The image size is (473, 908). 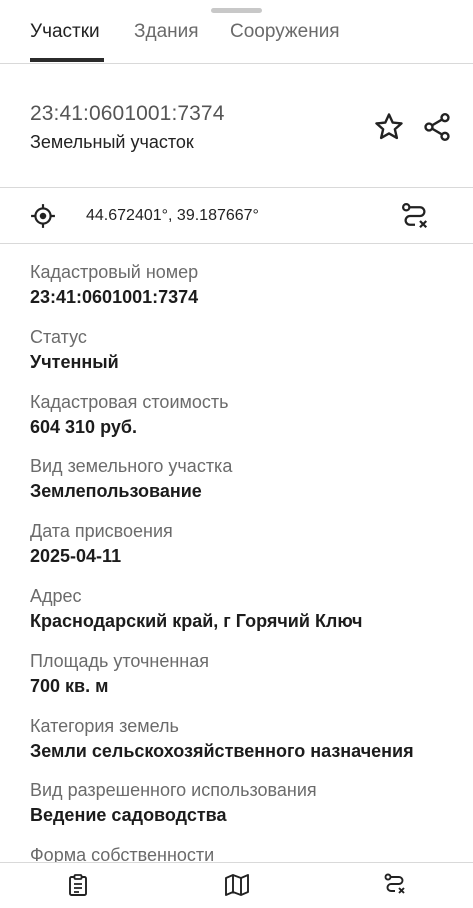 What do you see at coordinates (173, 790) in the screenshot?
I see `field-label: Вид разрешенного использования` at bounding box center [173, 790].